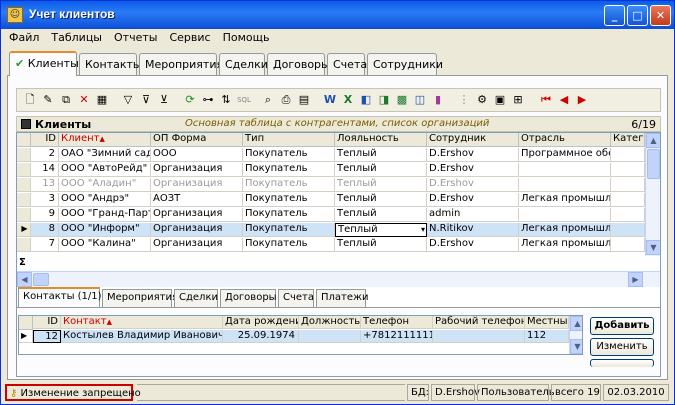 Image resolution: width=675 pixels, height=405 pixels. Describe the element at coordinates (105, 185) in the screenshot. I see `row-client: ООО "Аладин"` at that location.